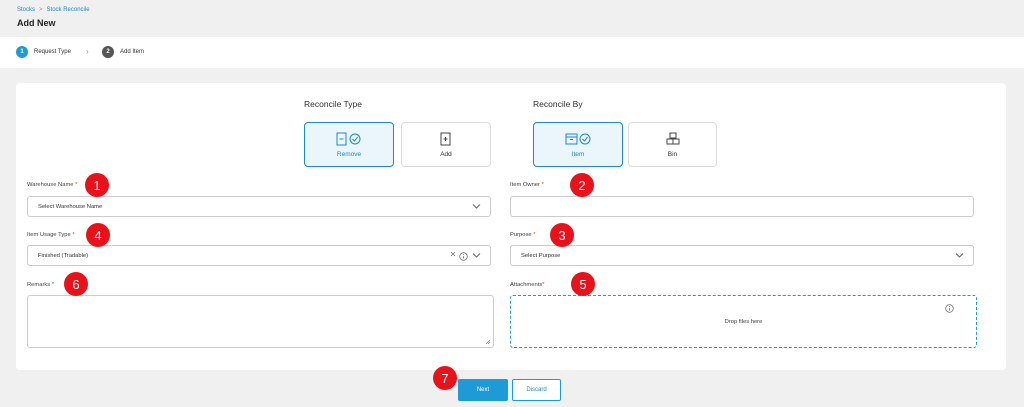 The height and width of the screenshot is (407, 1024). What do you see at coordinates (578, 154) in the screenshot?
I see `tile-label: Item` at bounding box center [578, 154].